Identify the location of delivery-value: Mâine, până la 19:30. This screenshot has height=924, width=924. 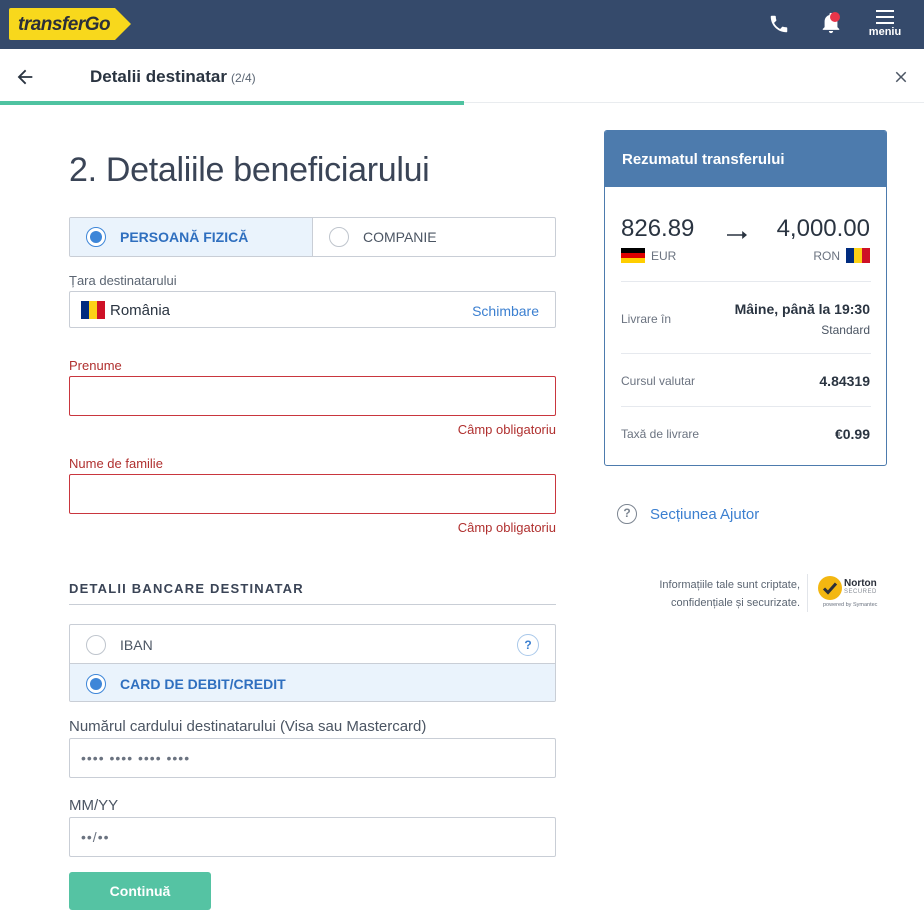
(802, 309).